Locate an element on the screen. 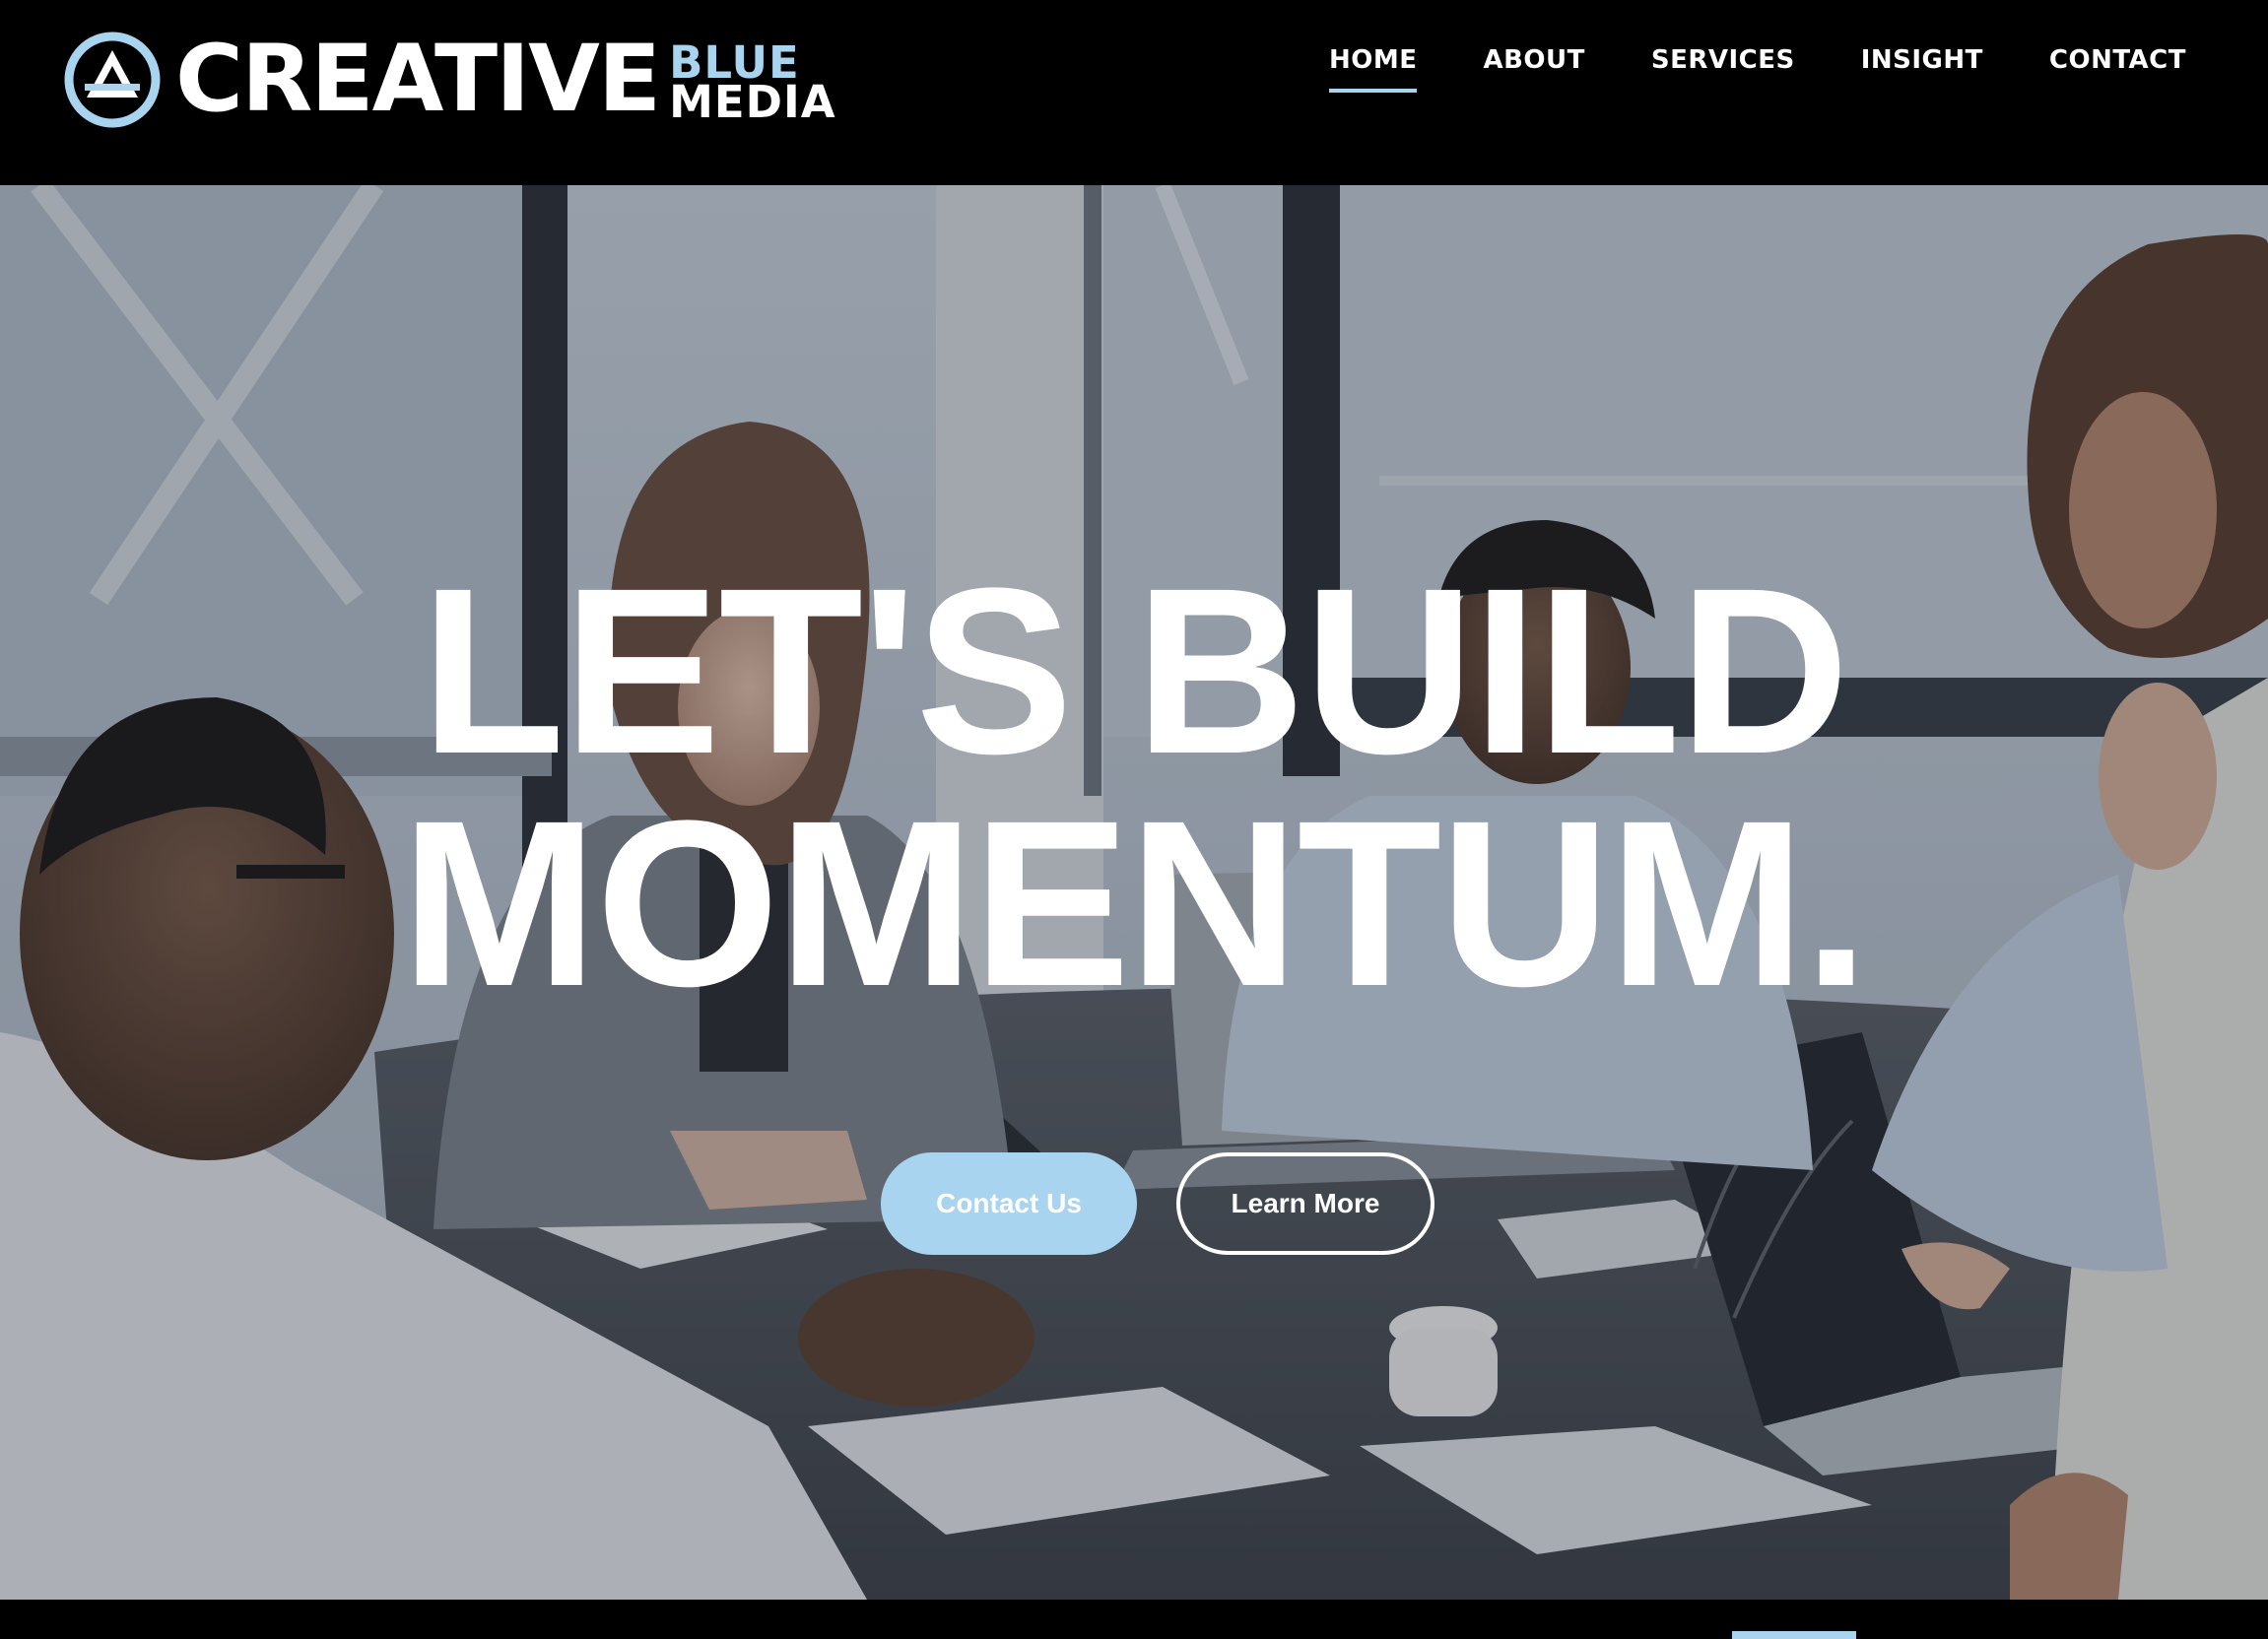 The height and width of the screenshot is (1639, 2268). nav-item-services: SERVICES is located at coordinates (1723, 69).